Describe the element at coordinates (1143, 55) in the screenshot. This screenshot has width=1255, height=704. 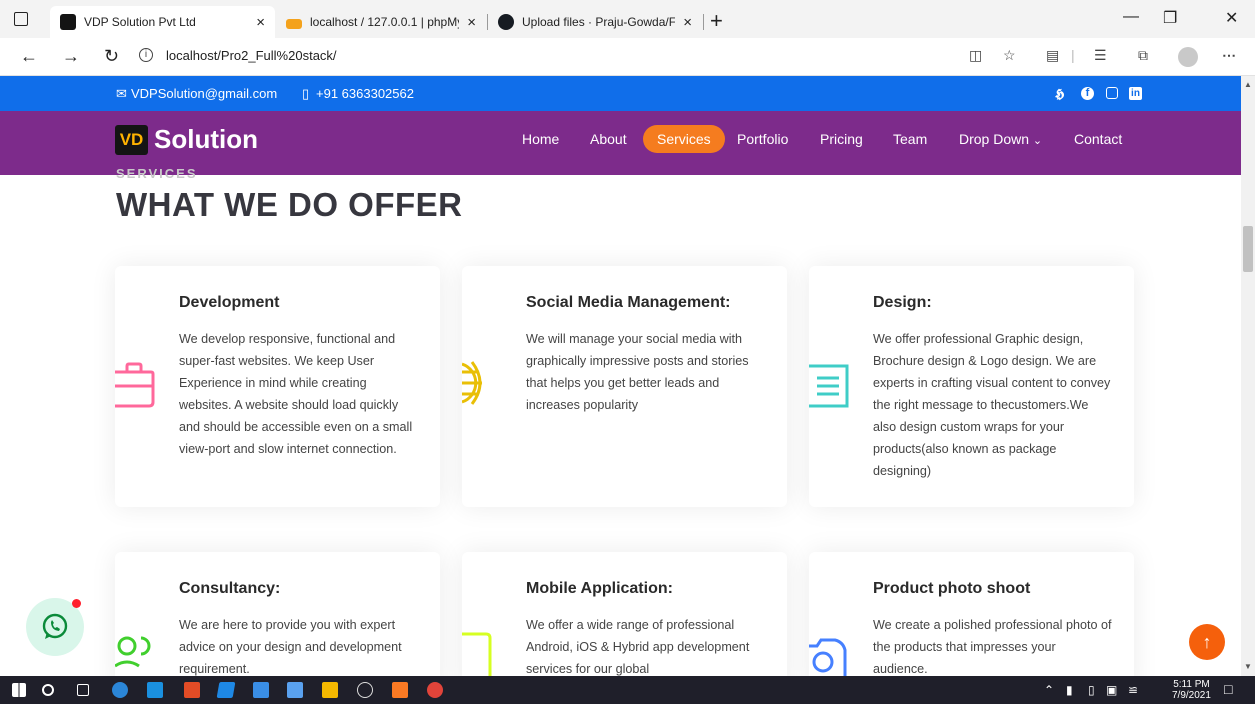
I see `collections-icon: ⧉` at that location.